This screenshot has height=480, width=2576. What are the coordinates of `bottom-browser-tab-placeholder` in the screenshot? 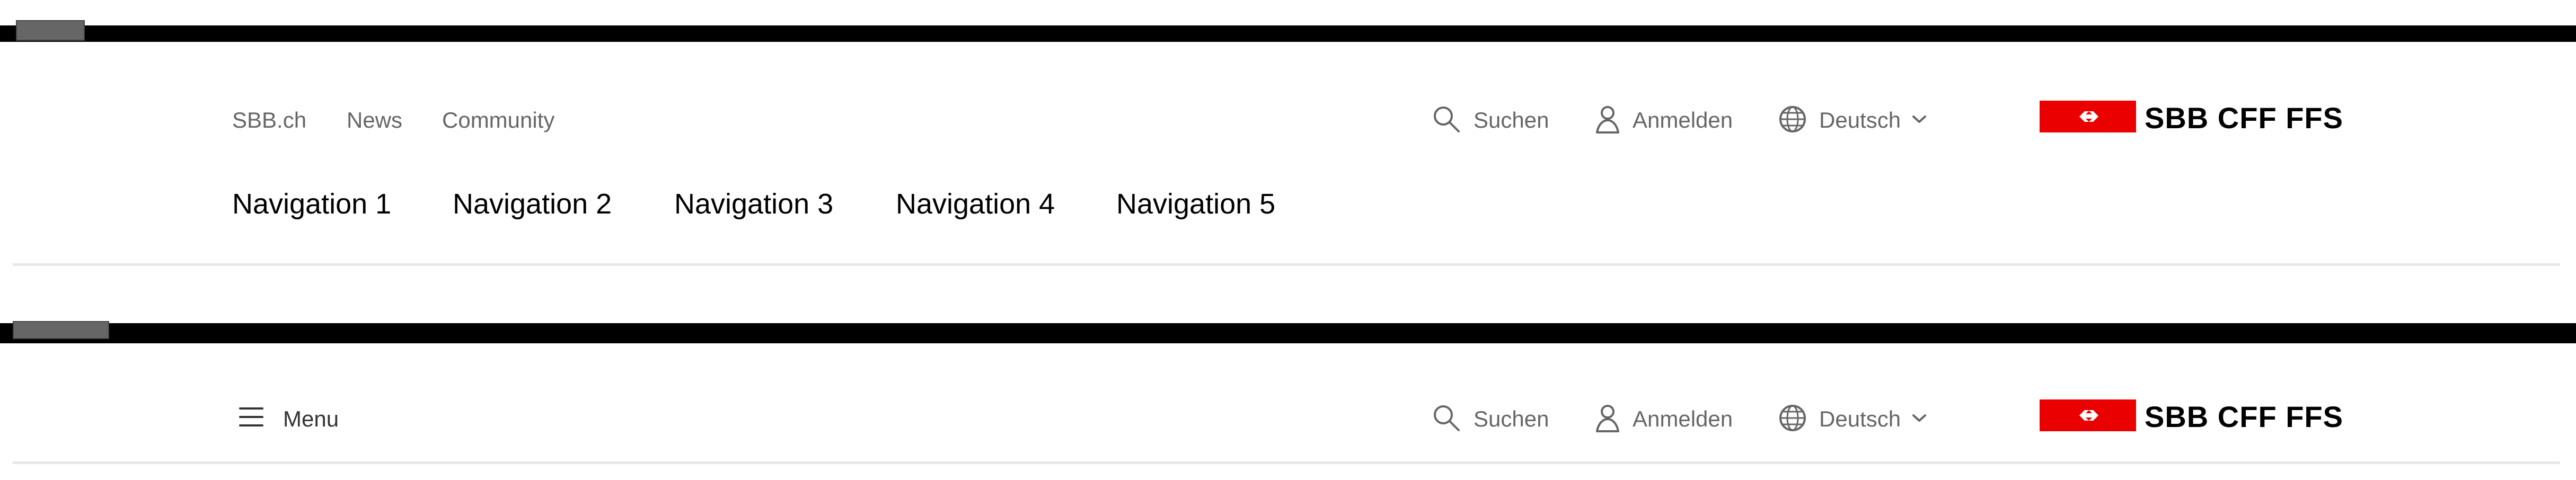 It's located at (61, 330).